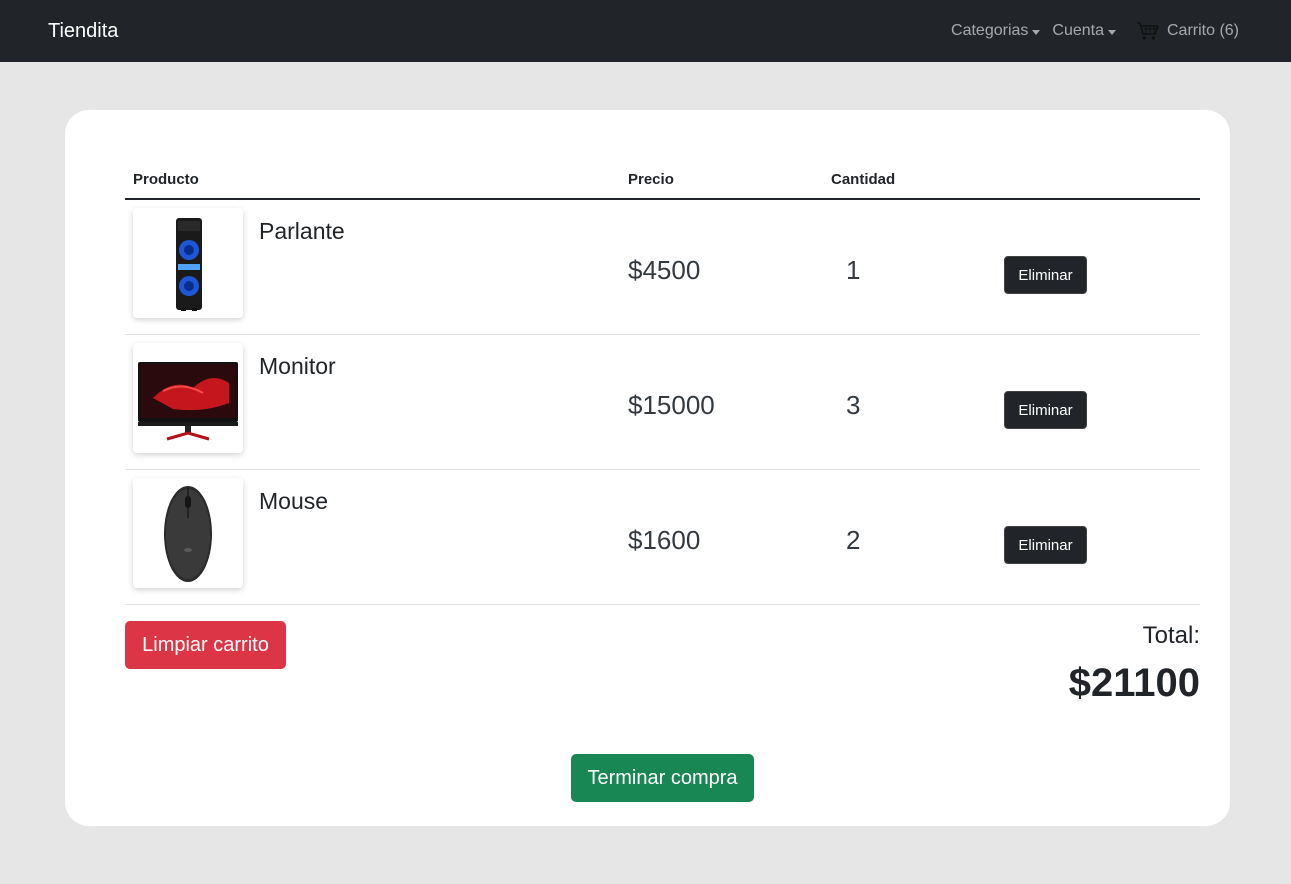  I want to click on product-price: $1600, so click(664, 540).